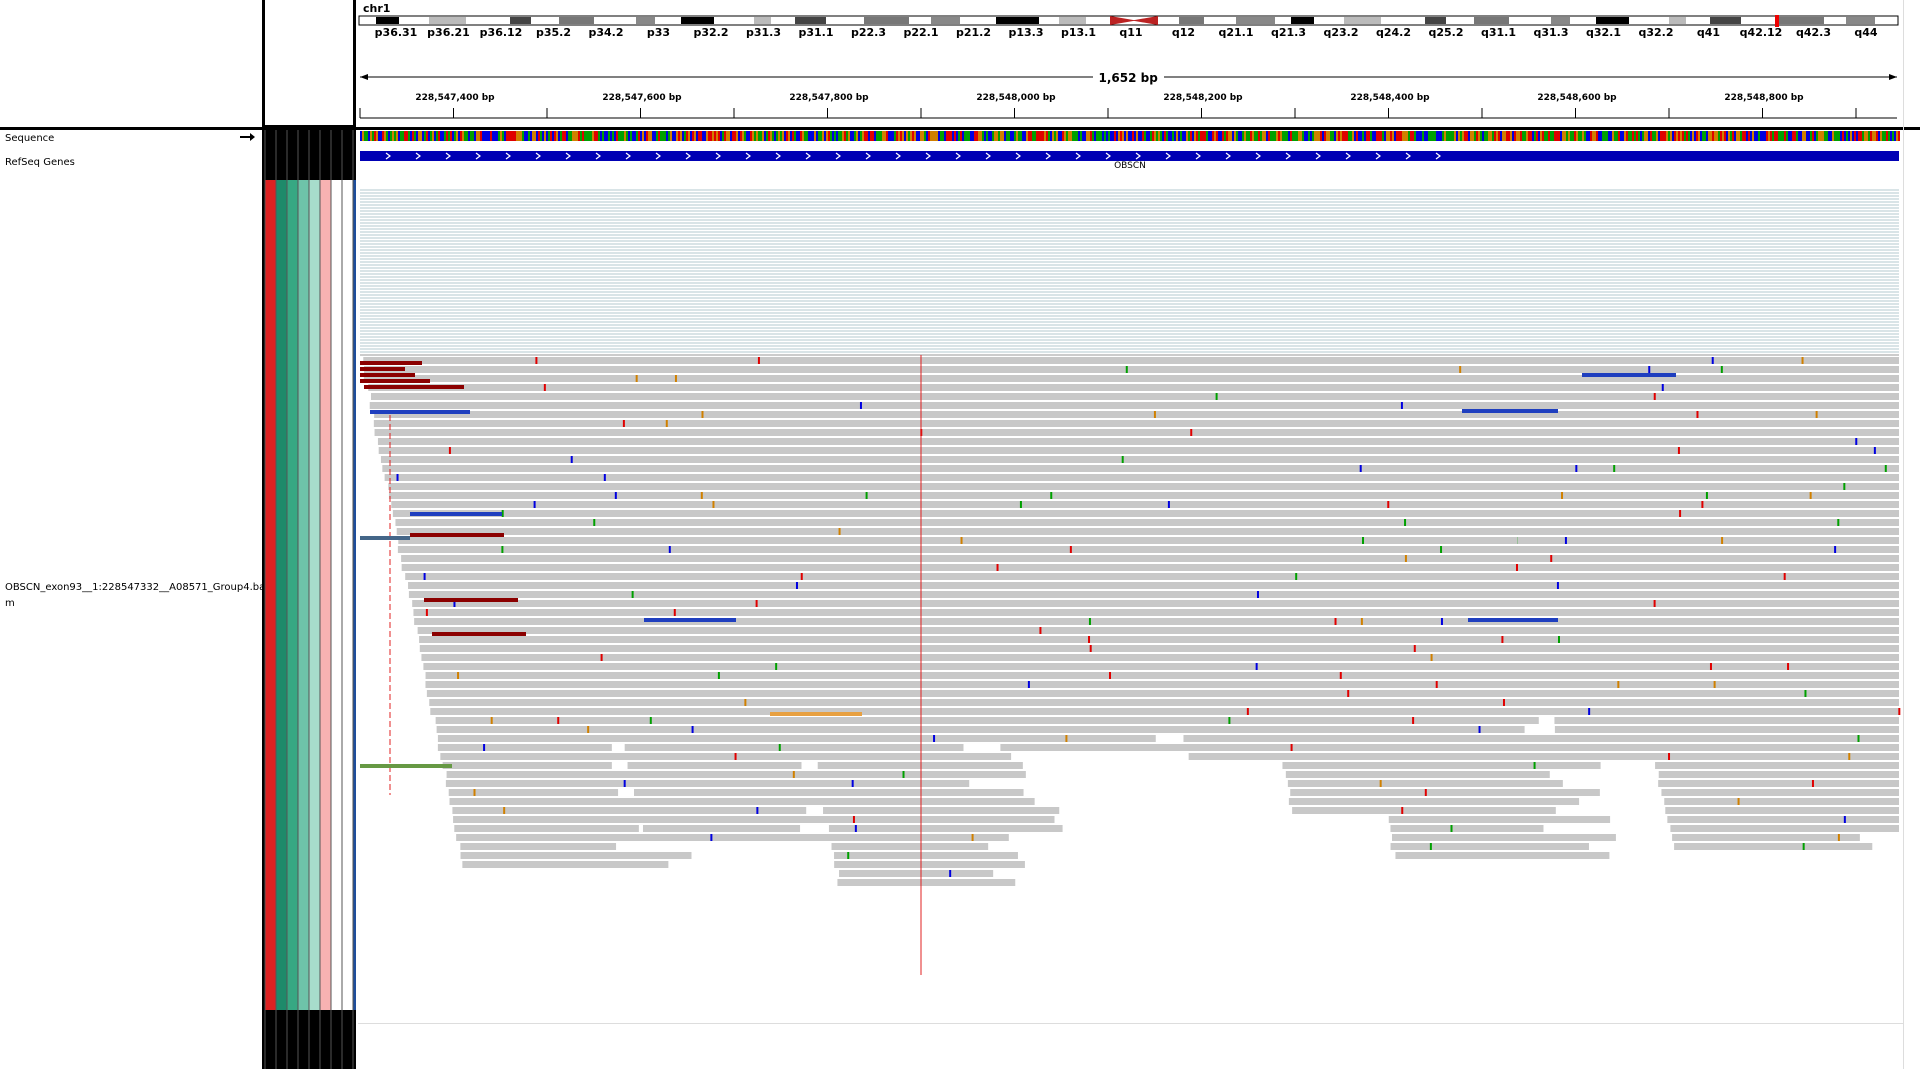  I want to click on track-name-refseq: RefSeq Genes, so click(40, 162).